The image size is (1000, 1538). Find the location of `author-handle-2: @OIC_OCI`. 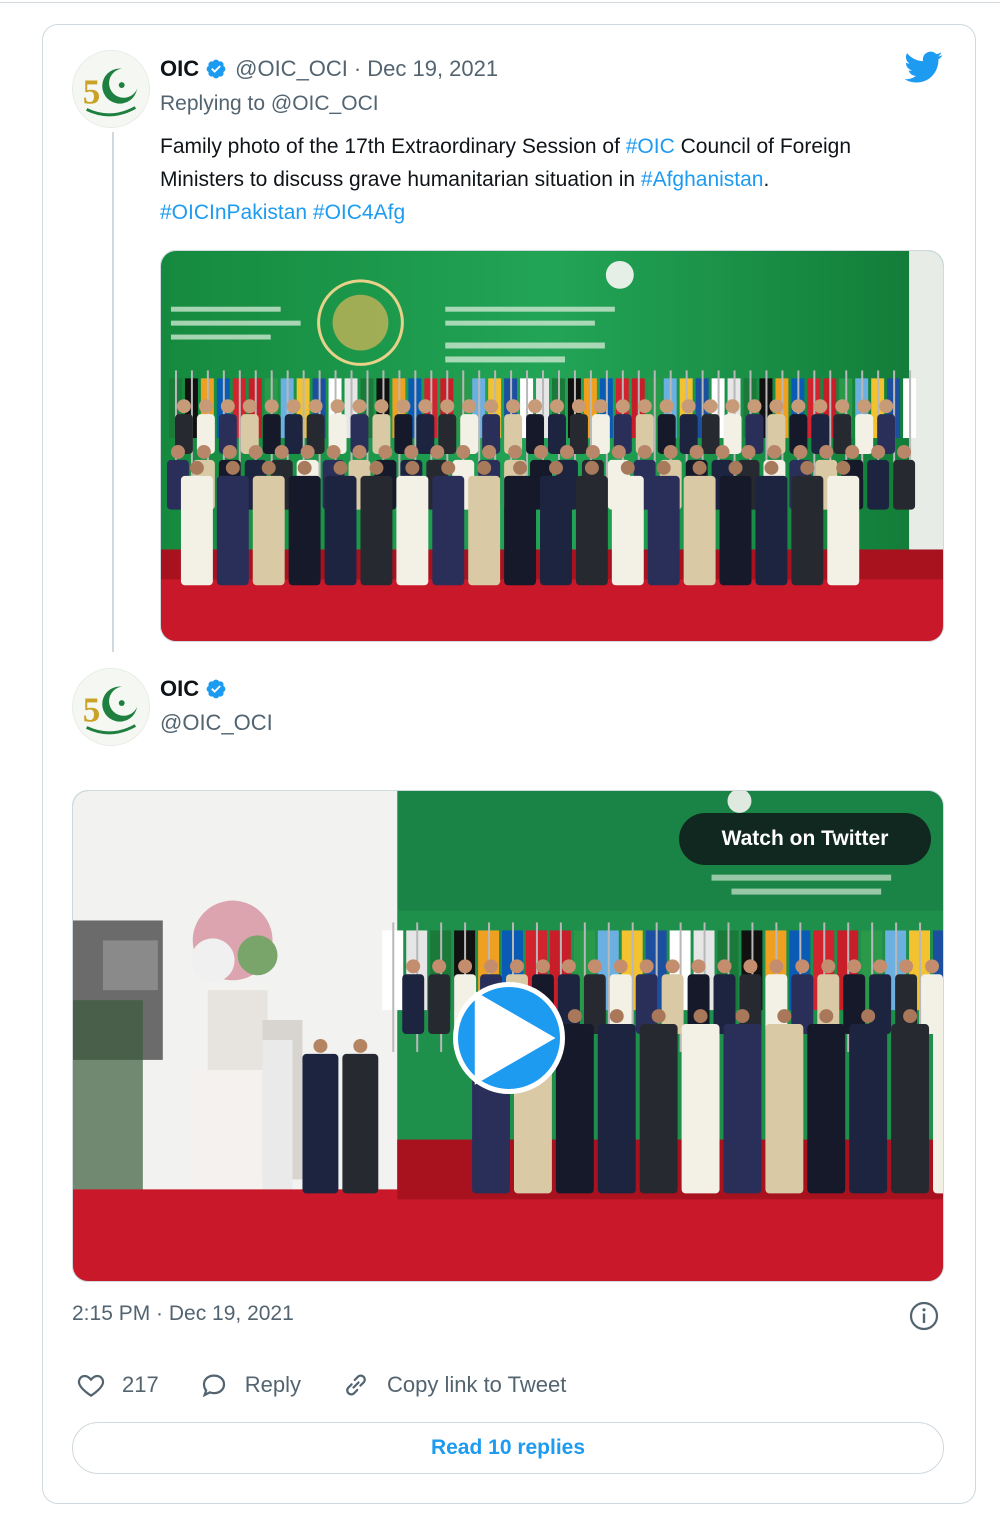

author-handle-2: @OIC_OCI is located at coordinates (216, 723).